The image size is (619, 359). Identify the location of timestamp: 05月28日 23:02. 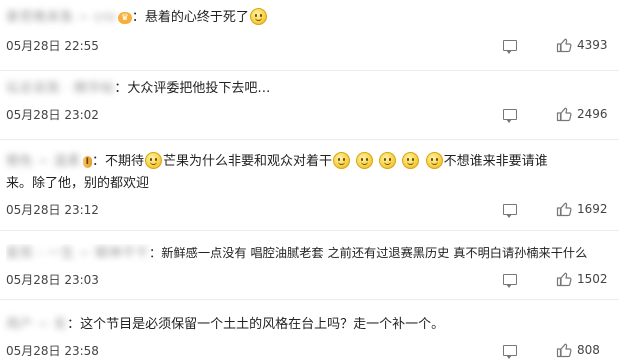
(52, 115).